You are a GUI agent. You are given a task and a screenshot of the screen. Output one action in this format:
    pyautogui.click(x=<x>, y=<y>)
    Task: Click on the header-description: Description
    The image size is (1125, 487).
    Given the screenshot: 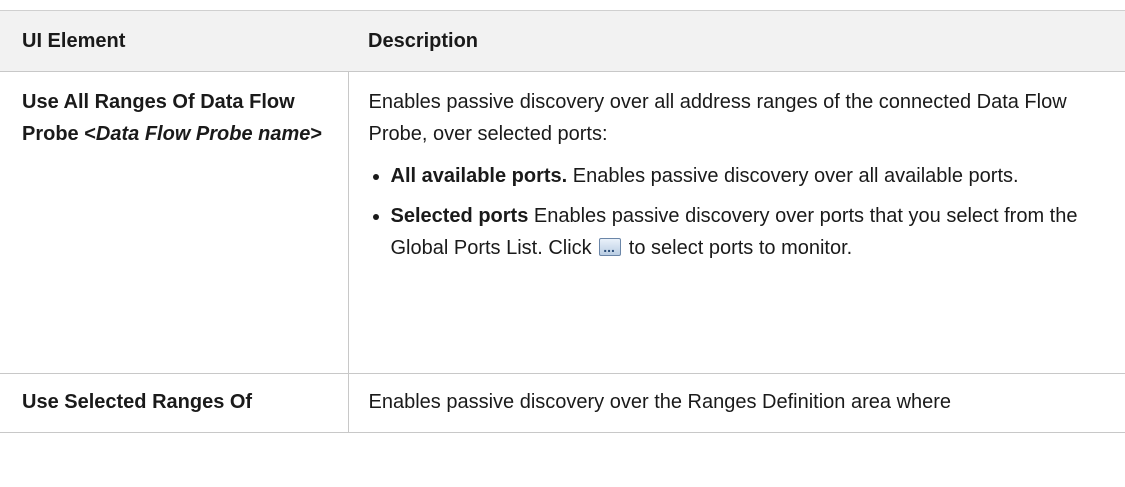 What is the action you would take?
    pyautogui.click(x=736, y=41)
    